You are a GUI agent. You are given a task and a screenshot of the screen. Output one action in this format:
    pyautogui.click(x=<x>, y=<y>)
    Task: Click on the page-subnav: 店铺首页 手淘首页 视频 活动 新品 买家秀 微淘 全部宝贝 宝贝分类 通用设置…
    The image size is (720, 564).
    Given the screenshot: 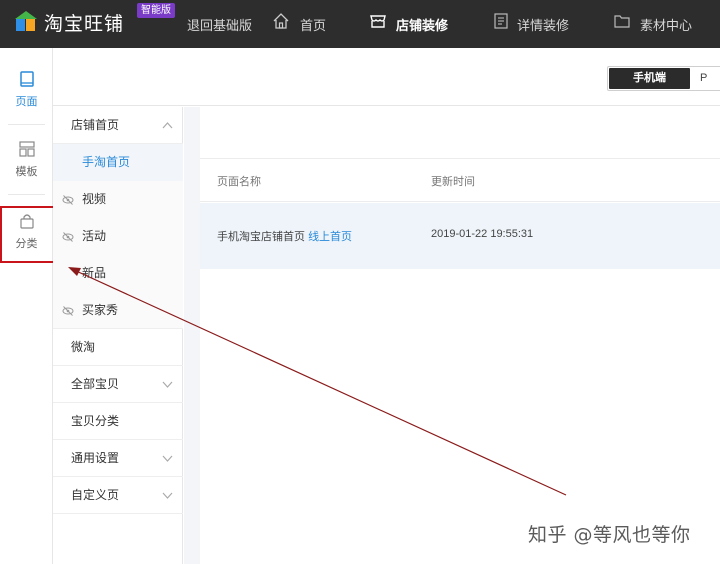 What is the action you would take?
    pyautogui.click(x=118, y=335)
    